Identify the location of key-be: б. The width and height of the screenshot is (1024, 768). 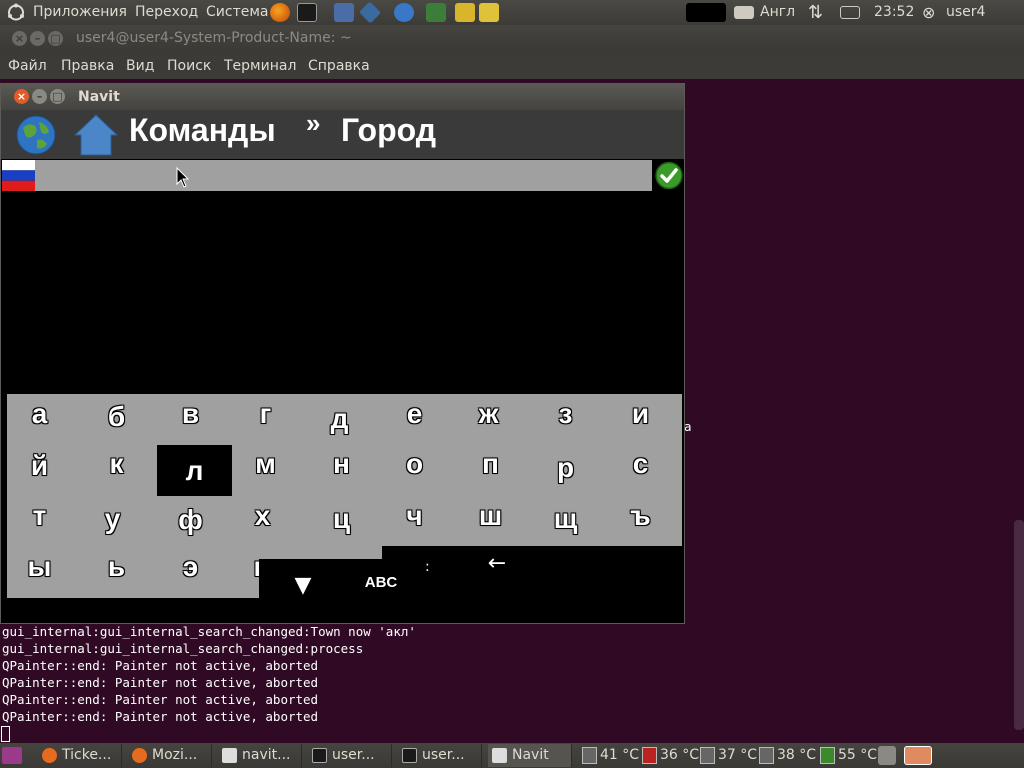
(116, 416).